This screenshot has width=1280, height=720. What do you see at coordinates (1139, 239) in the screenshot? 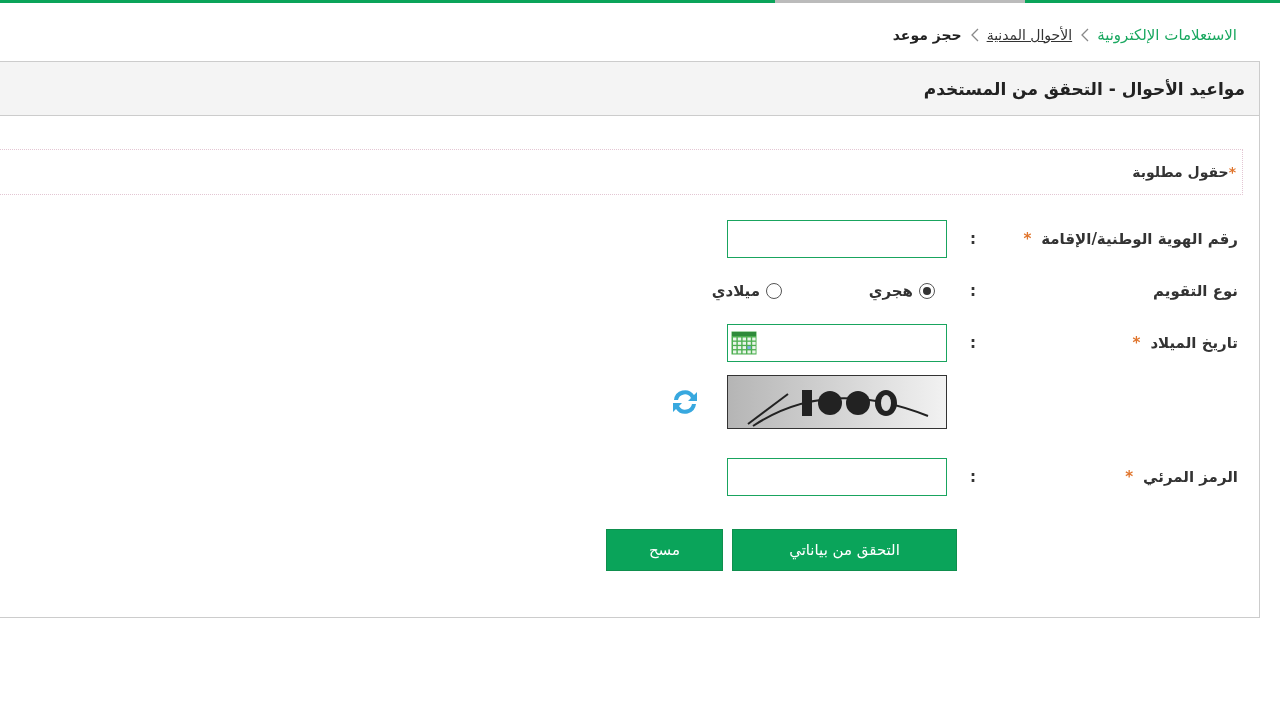
I see `field-label: رقم الهوية الوطنية/الإقامة` at bounding box center [1139, 239].